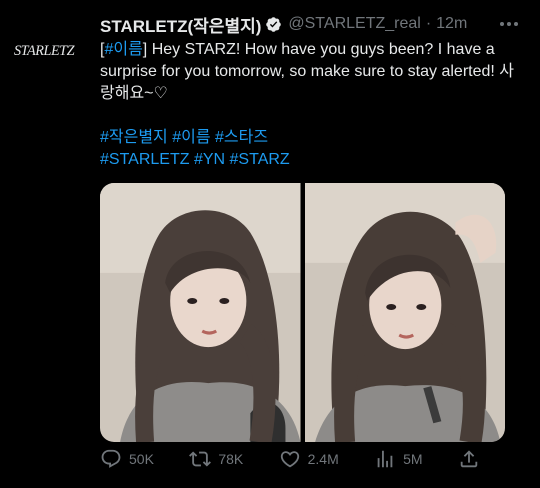 The width and height of the screenshot is (540, 488). What do you see at coordinates (134, 137) in the screenshot?
I see `hashtag-link: #작은별지` at bounding box center [134, 137].